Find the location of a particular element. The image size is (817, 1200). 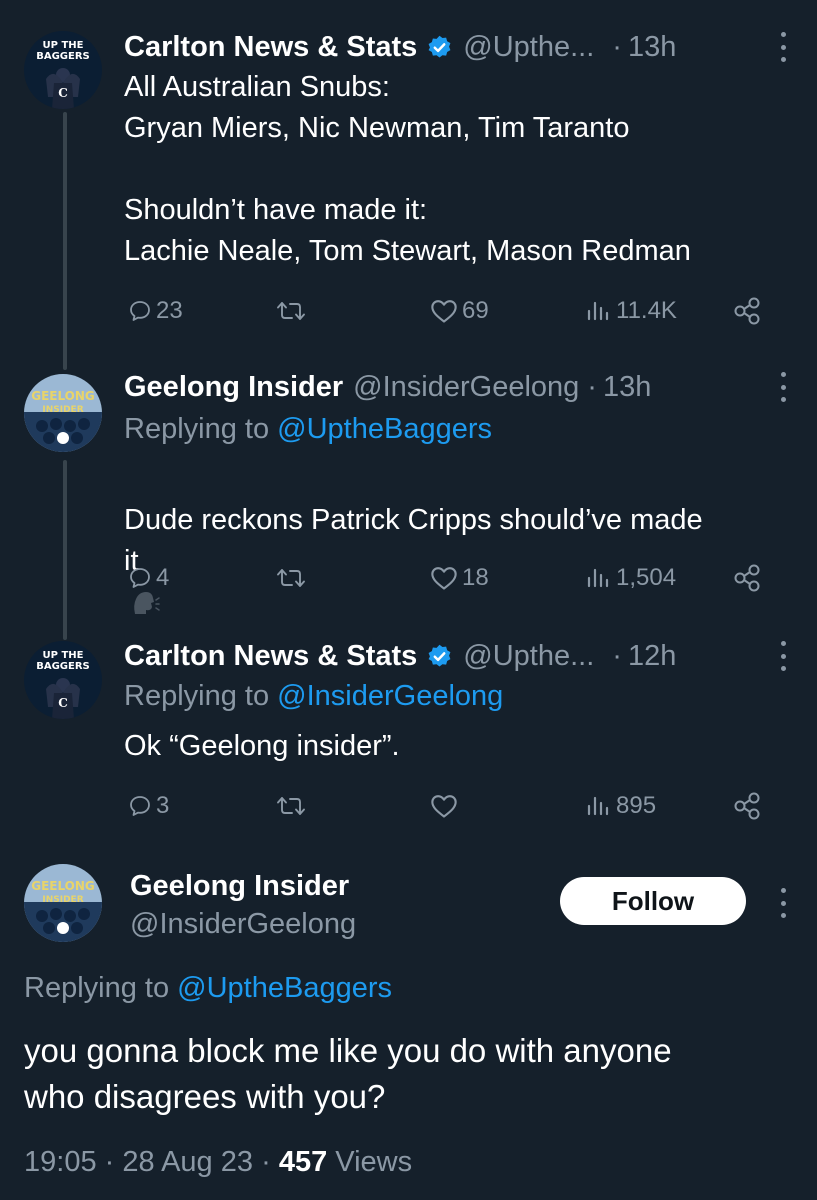

avatar-geelong: GEELONG INSIDER is located at coordinates (63, 413).